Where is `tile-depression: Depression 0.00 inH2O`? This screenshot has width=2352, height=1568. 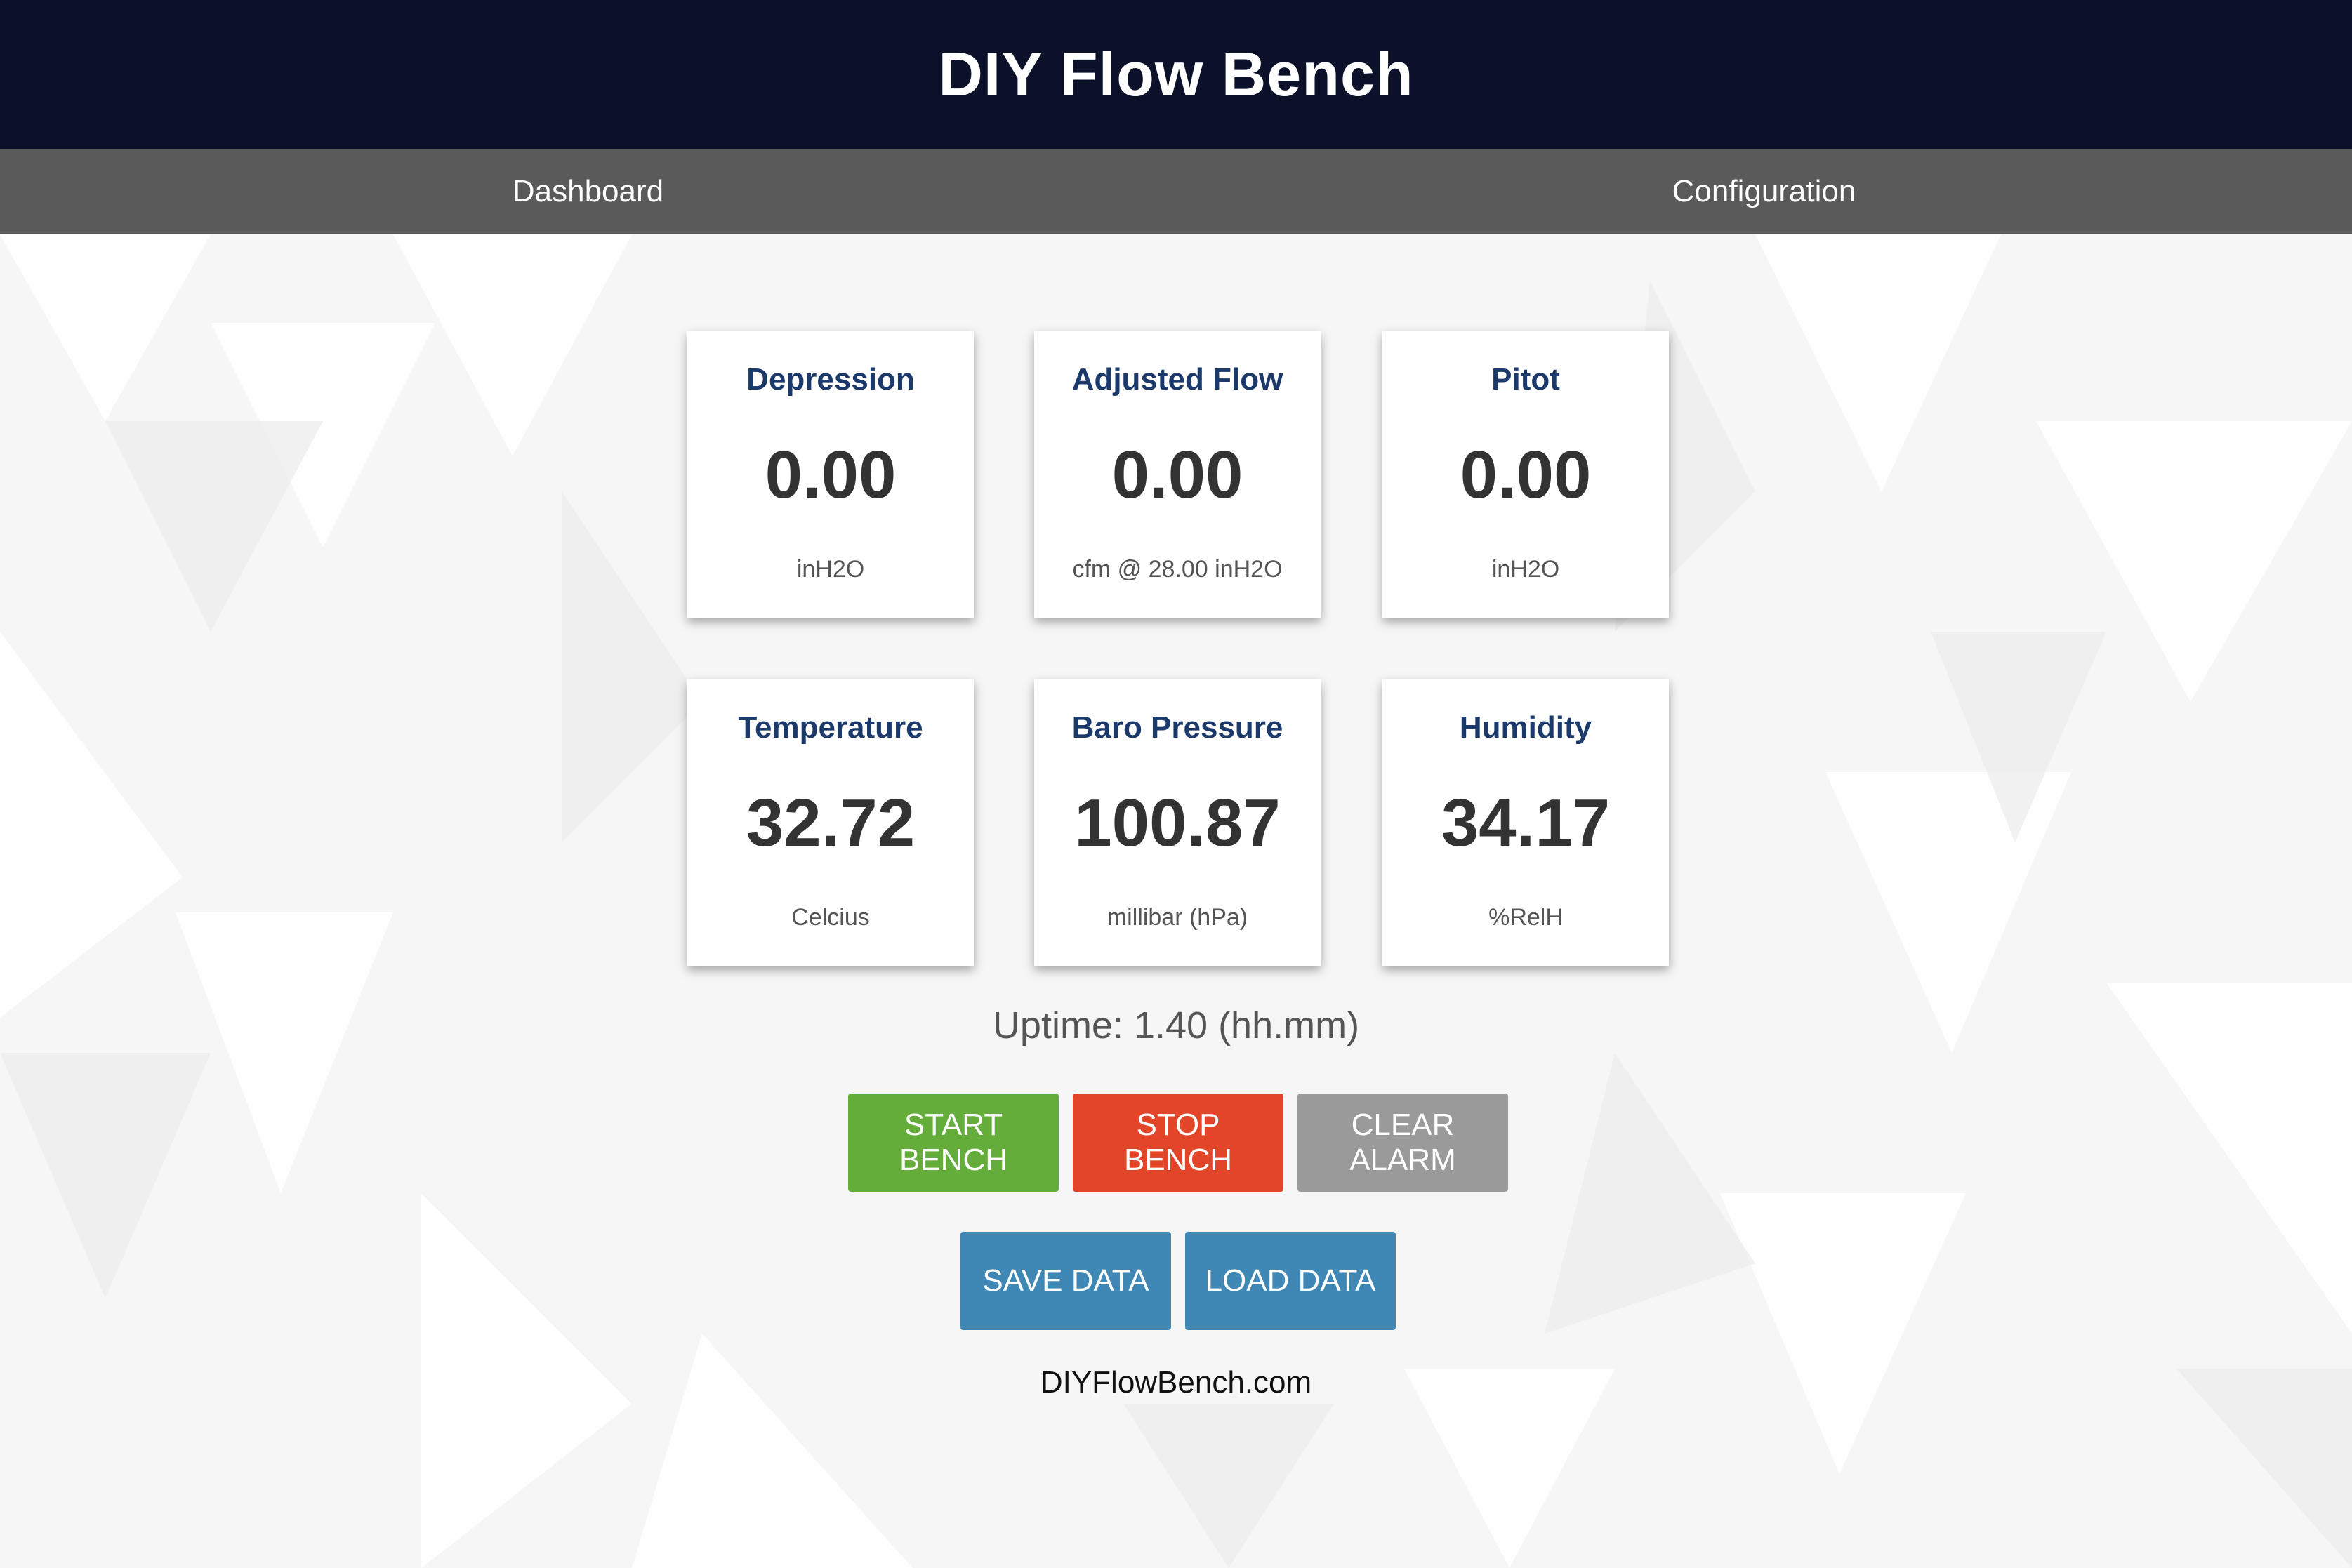
tile-depression: Depression 0.00 inH2O is located at coordinates (831, 474).